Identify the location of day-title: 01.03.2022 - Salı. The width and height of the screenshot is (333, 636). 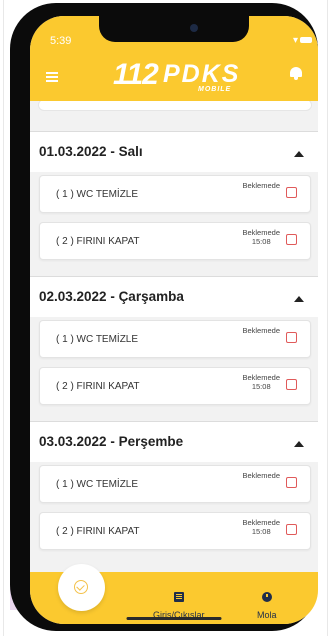
(91, 151).